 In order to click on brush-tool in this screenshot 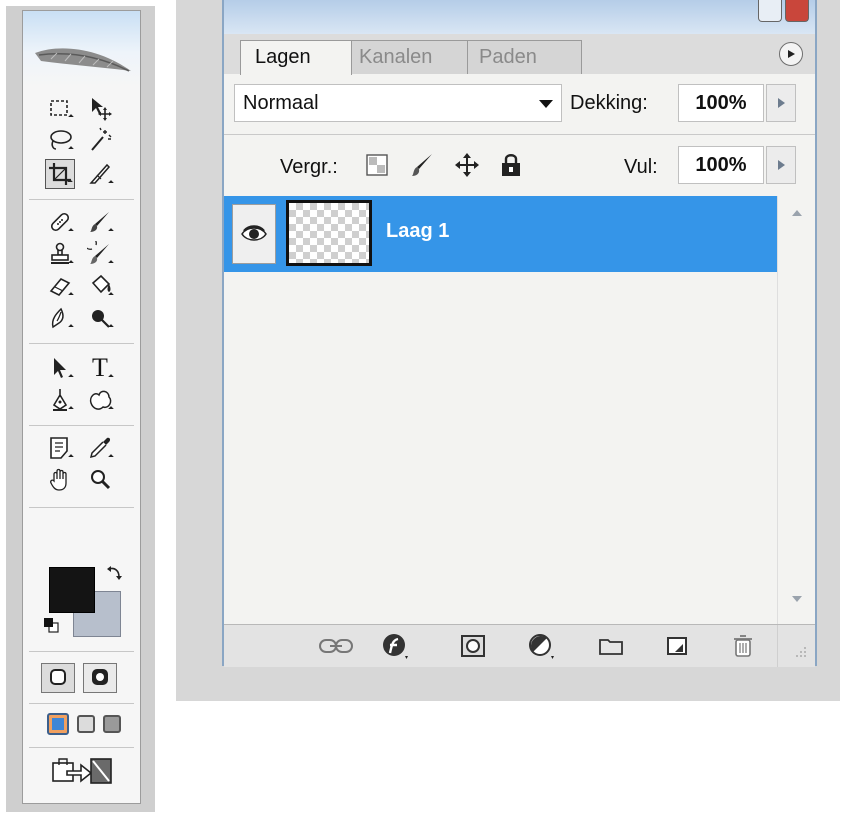, I will do `click(100, 222)`.